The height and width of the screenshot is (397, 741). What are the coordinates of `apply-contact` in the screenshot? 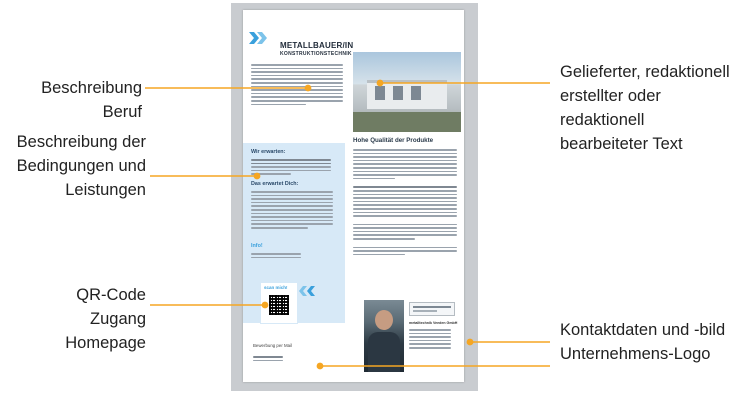 It's located at (268, 358).